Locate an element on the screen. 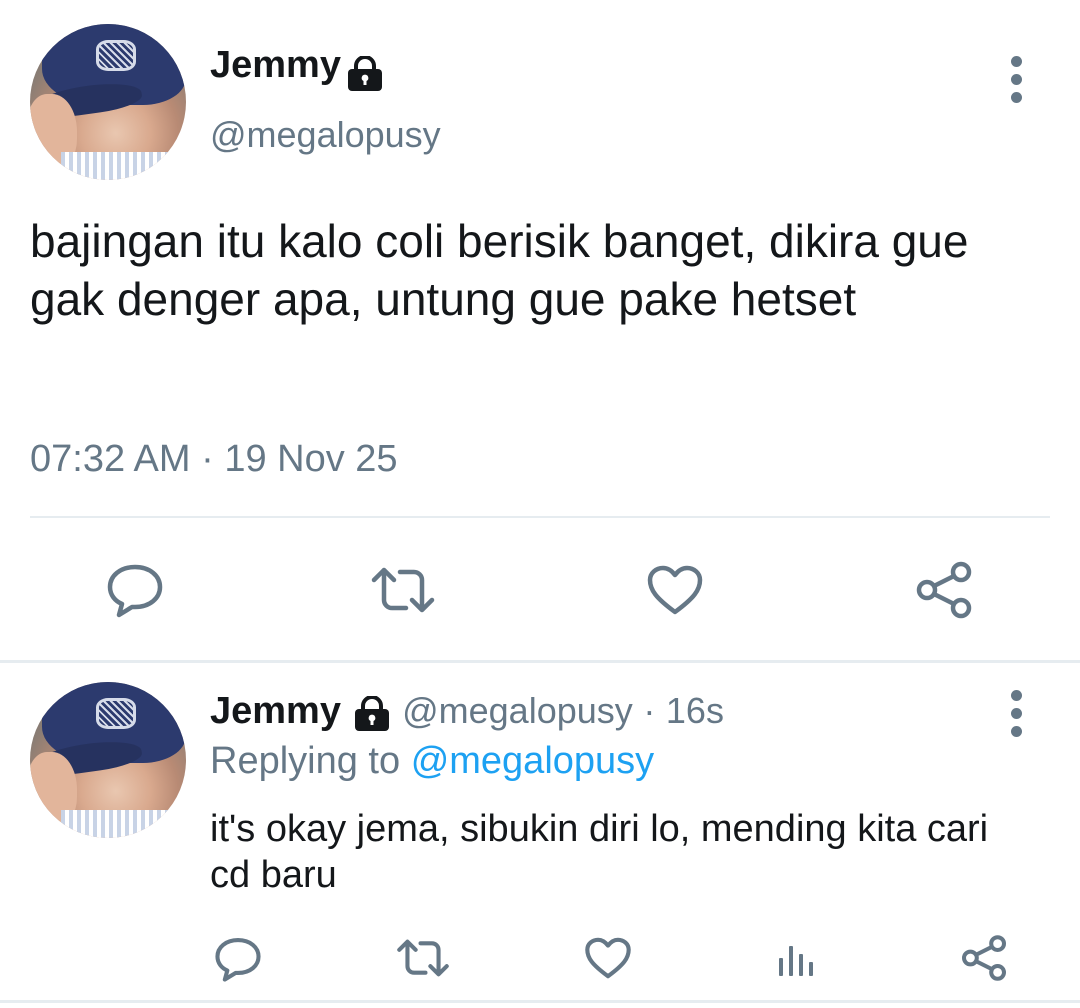 This screenshot has width=1080, height=1008. replying-prefix: Replying to is located at coordinates (305, 761).